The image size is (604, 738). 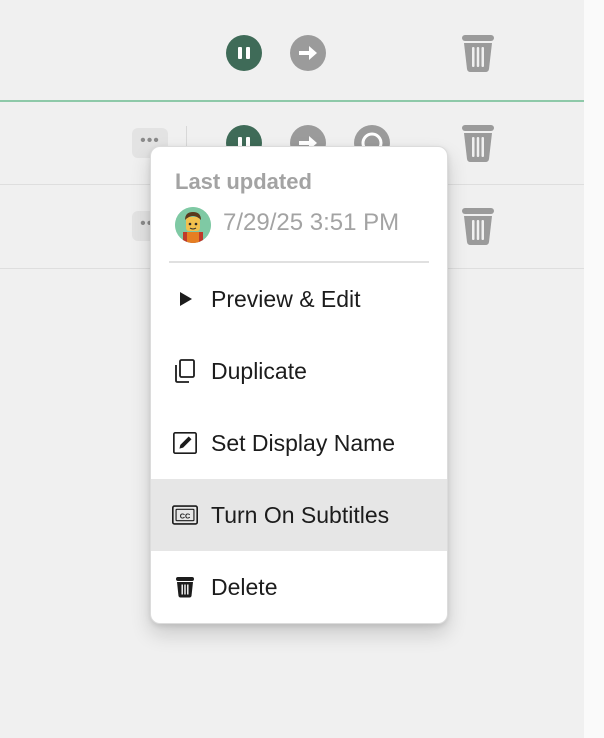 I want to click on last-updated-label: Last updated, so click(x=243, y=181).